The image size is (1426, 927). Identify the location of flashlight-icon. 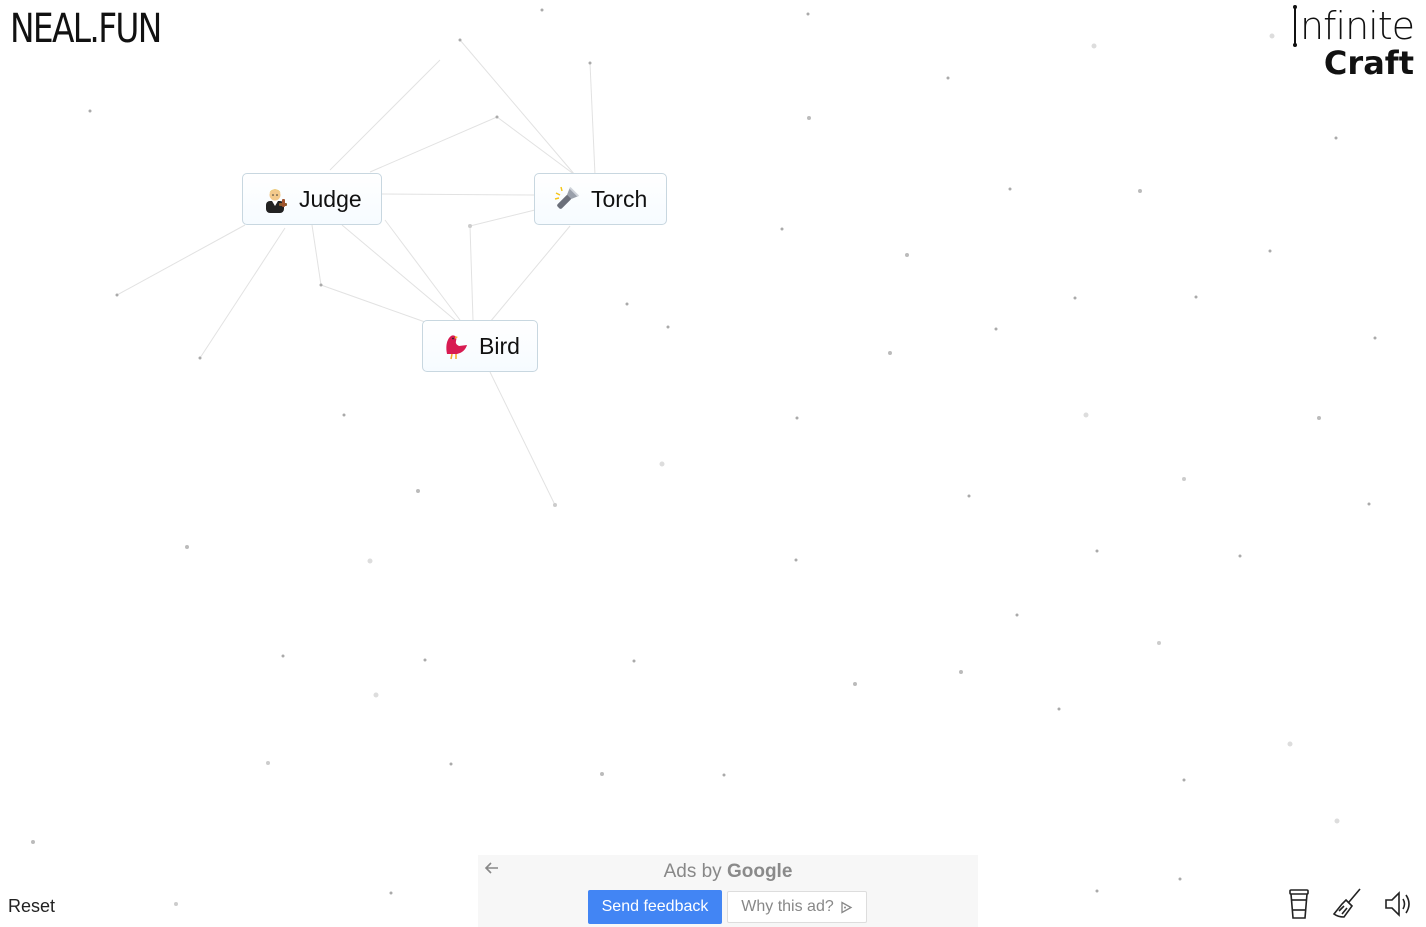
(567, 197).